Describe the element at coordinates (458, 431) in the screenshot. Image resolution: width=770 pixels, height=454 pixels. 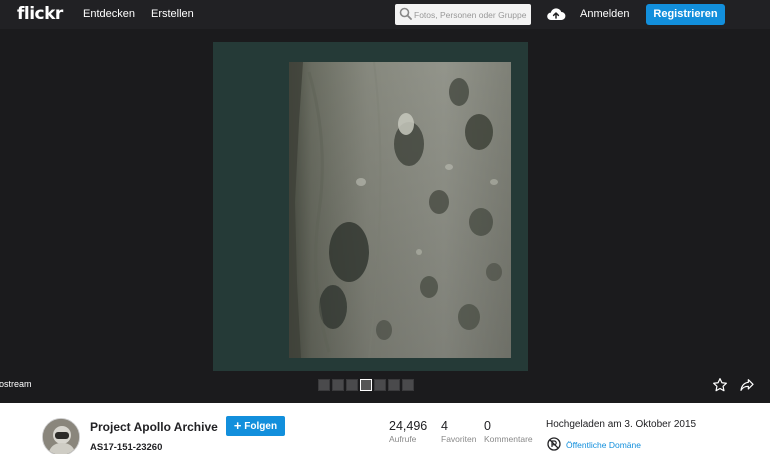
I see `favs-stat: 4 Favoriten` at that location.